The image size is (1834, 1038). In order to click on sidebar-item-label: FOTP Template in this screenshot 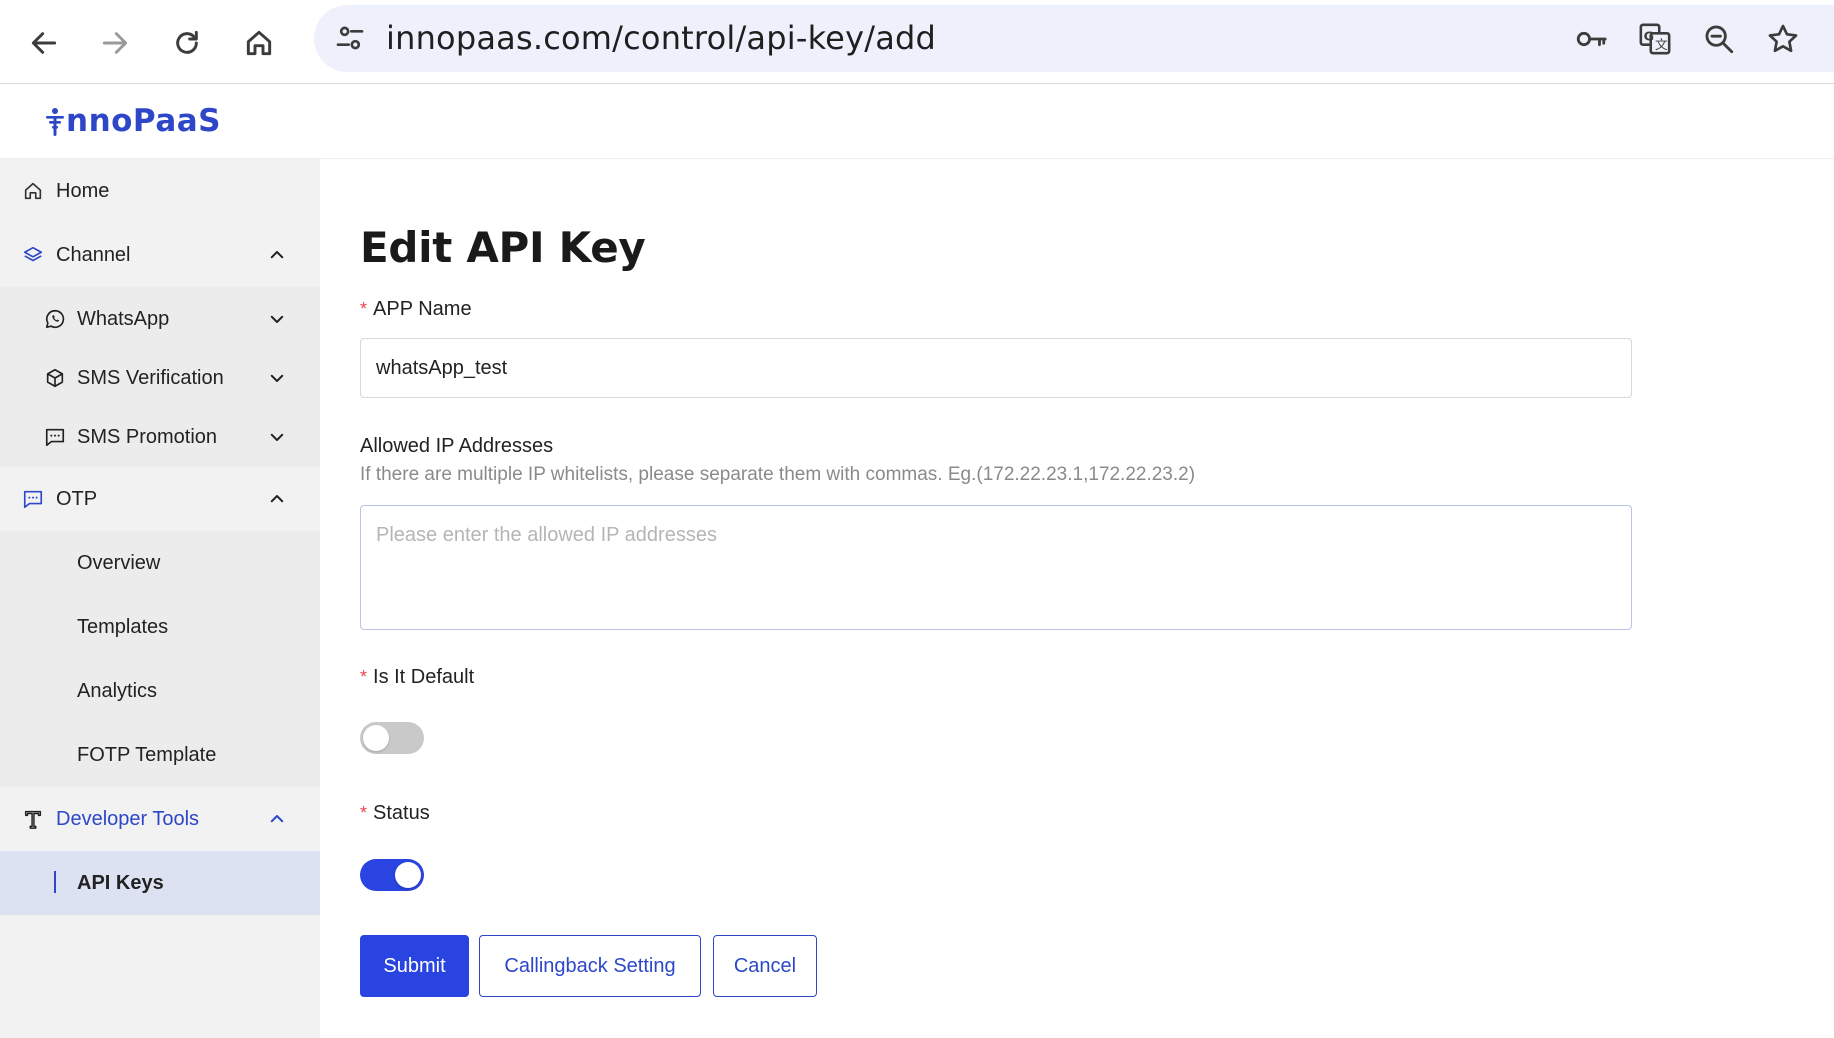, I will do `click(147, 754)`.